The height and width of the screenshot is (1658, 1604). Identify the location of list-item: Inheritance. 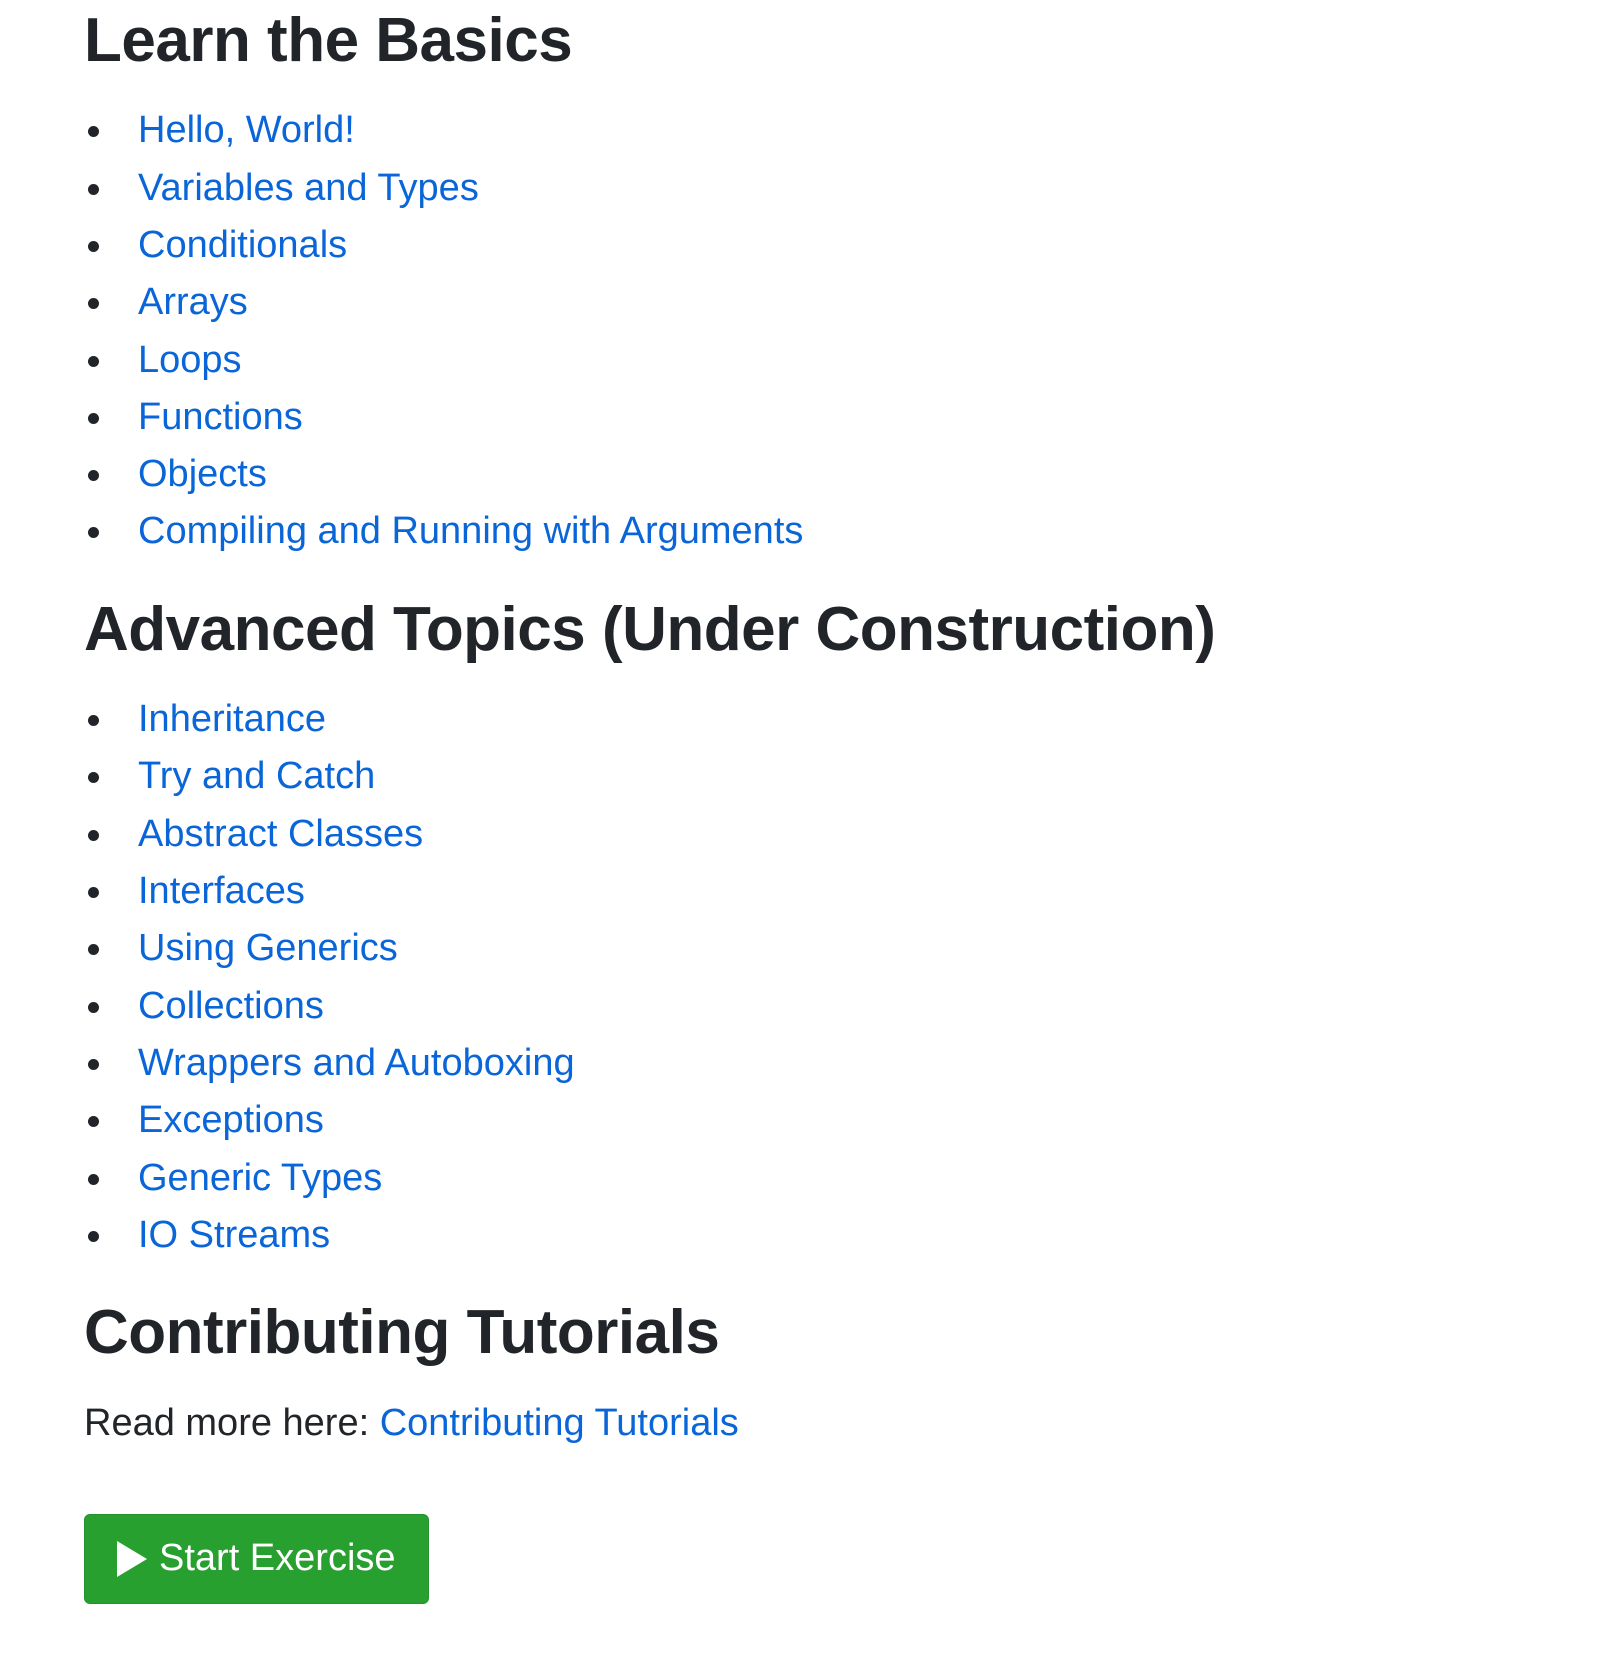
(826, 719).